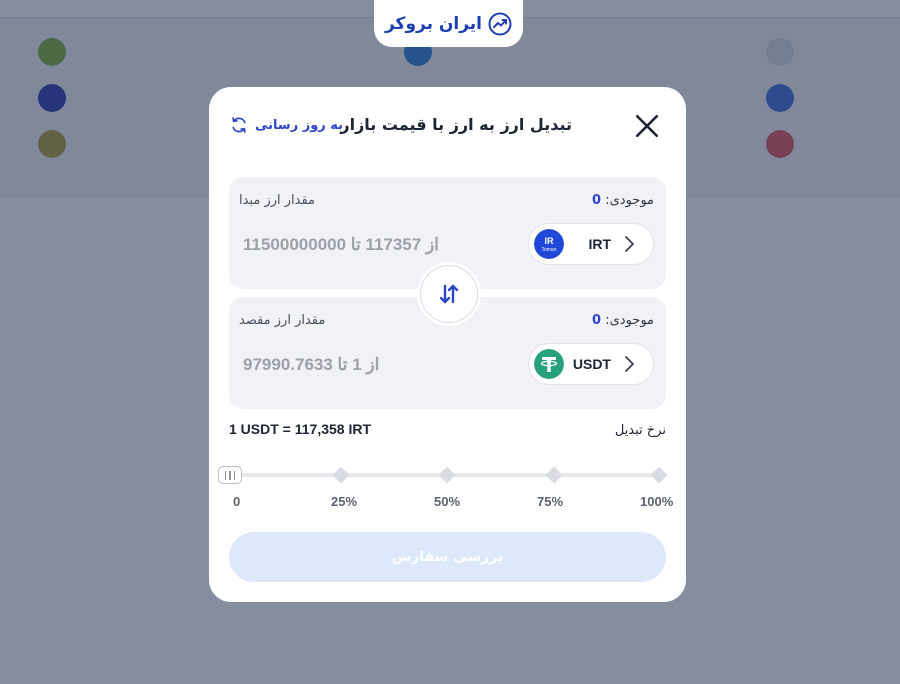 This screenshot has height=684, width=900. Describe the element at coordinates (548, 250) in the screenshot. I see `toman-coin-subtext: Toman` at that location.